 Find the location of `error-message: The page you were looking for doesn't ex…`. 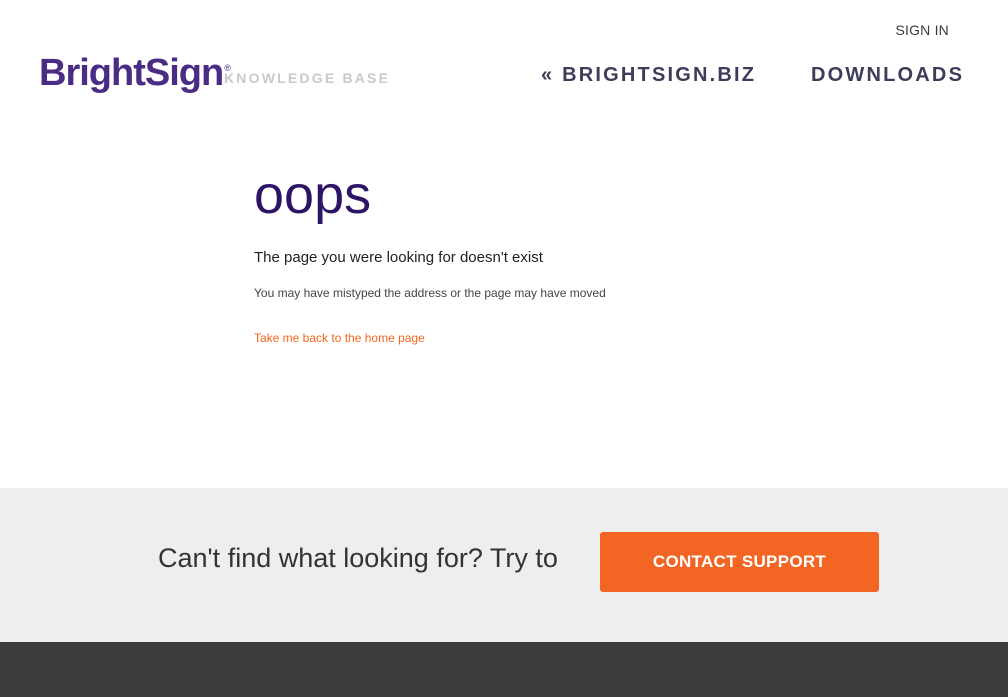

error-message: The page you were looking for doesn't ex… is located at coordinates (398, 257).